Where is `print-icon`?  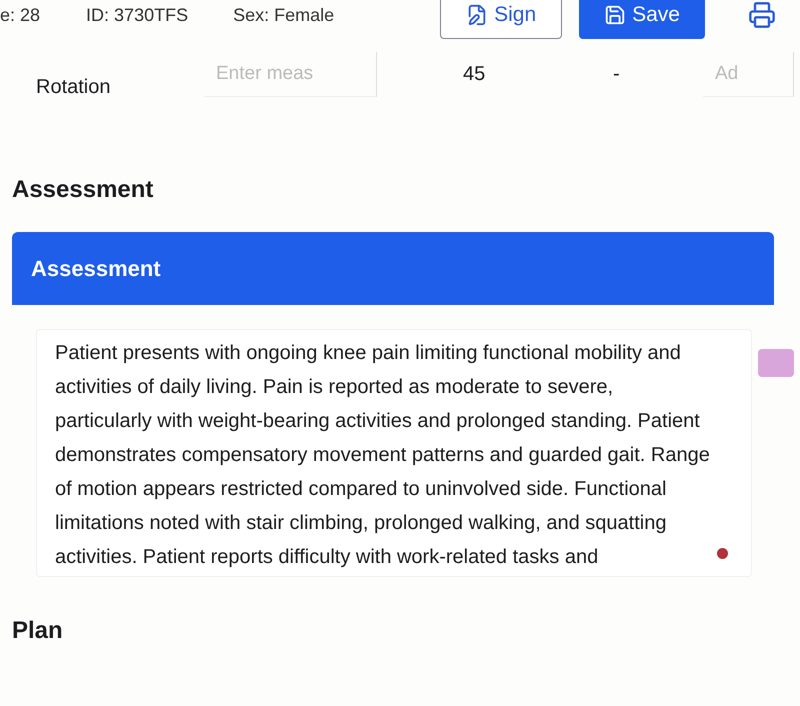 print-icon is located at coordinates (762, 15).